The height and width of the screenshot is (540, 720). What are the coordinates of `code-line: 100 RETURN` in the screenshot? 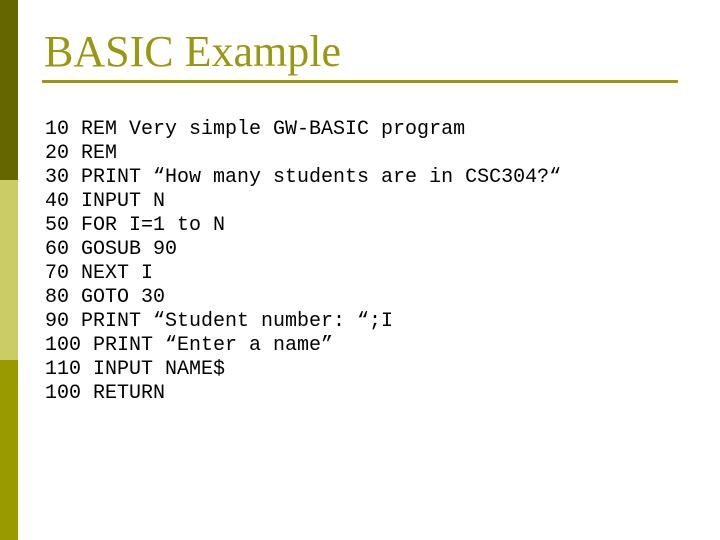 It's located at (105, 393).